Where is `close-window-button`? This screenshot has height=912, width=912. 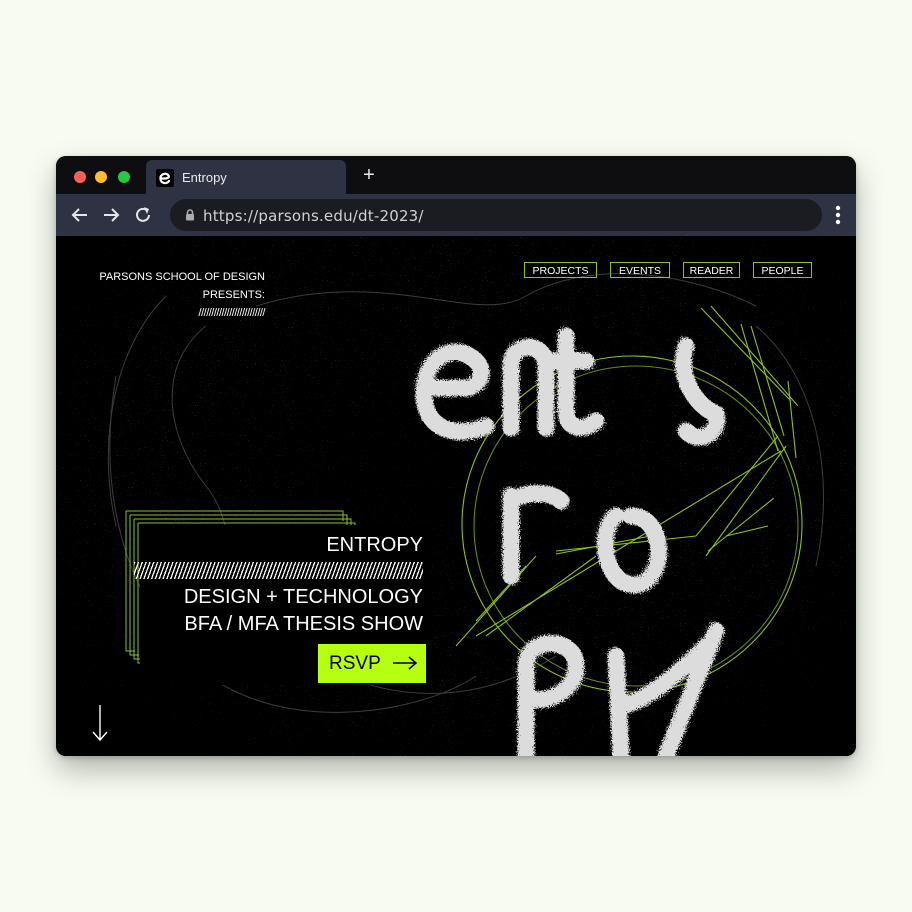 close-window-button is located at coordinates (80, 177).